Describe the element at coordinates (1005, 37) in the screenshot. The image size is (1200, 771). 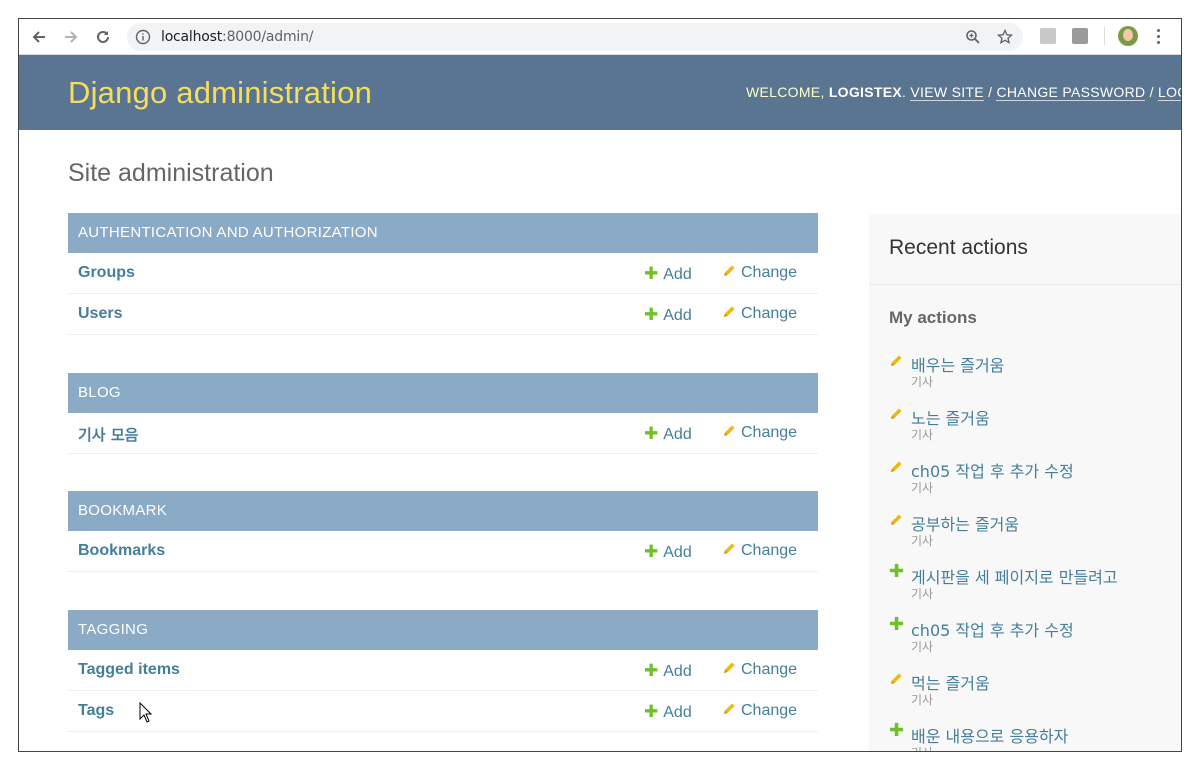
I see `star-icon` at that location.